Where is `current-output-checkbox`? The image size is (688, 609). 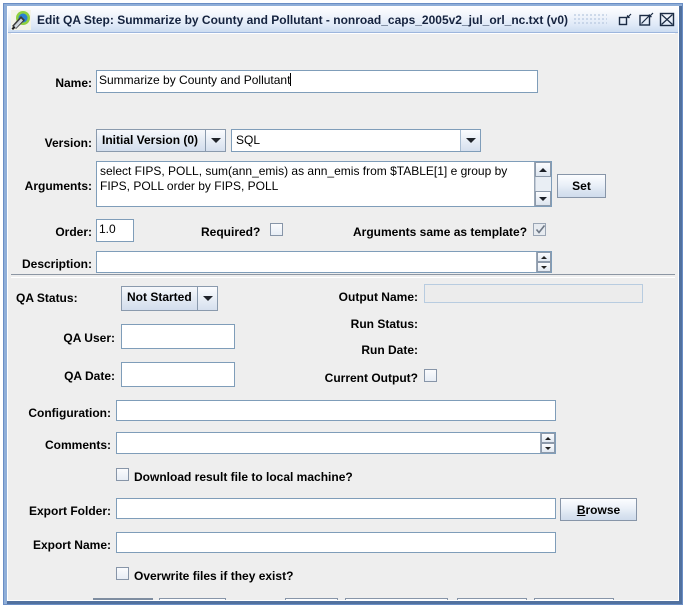 current-output-checkbox is located at coordinates (430, 375).